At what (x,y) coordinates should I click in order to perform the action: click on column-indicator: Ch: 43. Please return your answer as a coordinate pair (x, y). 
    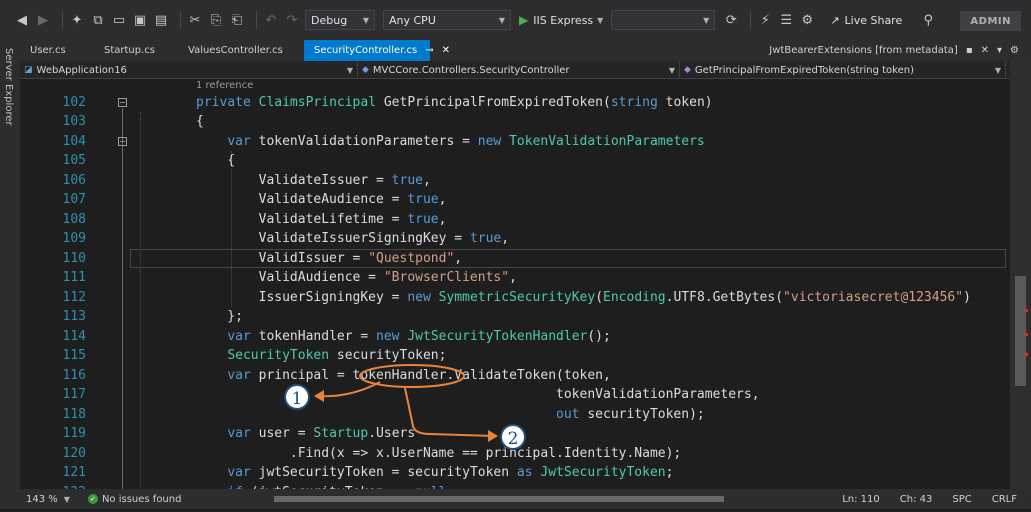
    Looking at the image, I should click on (916, 499).